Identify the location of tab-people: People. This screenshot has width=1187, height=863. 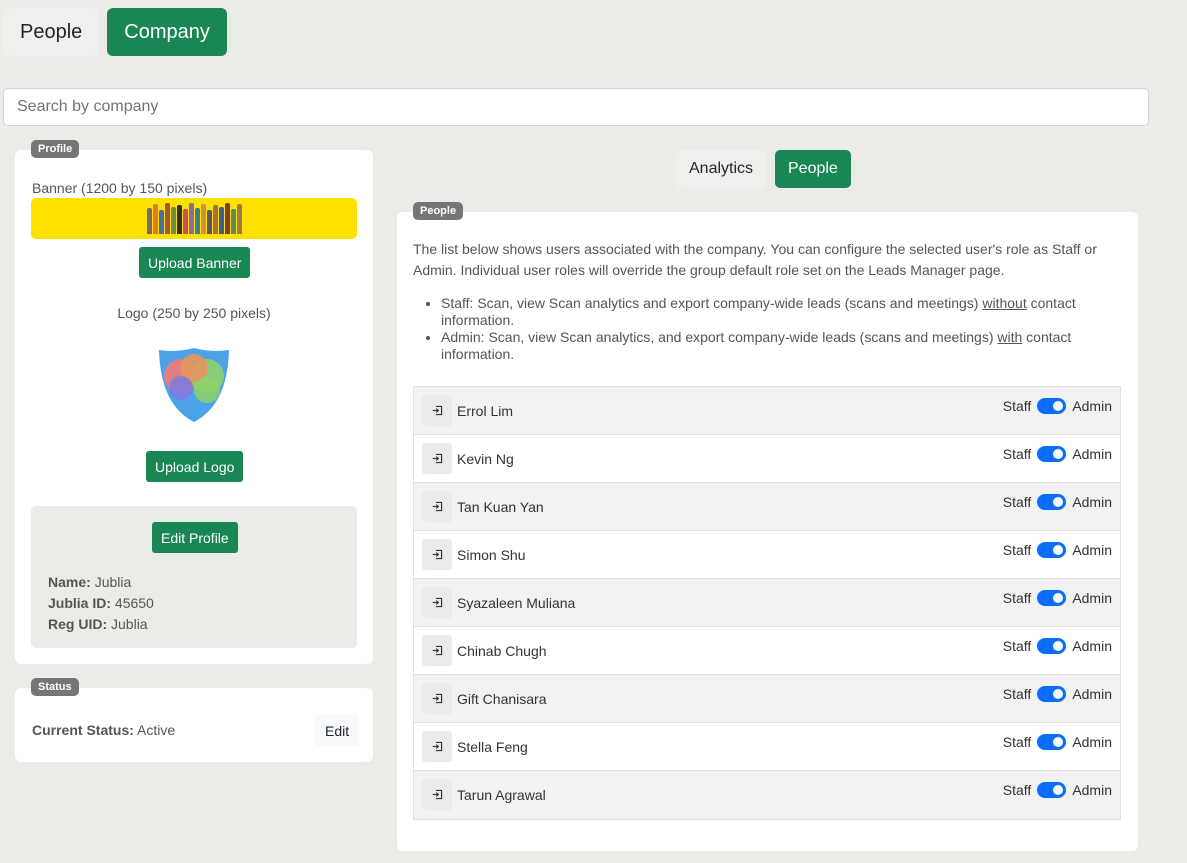
(51, 32).